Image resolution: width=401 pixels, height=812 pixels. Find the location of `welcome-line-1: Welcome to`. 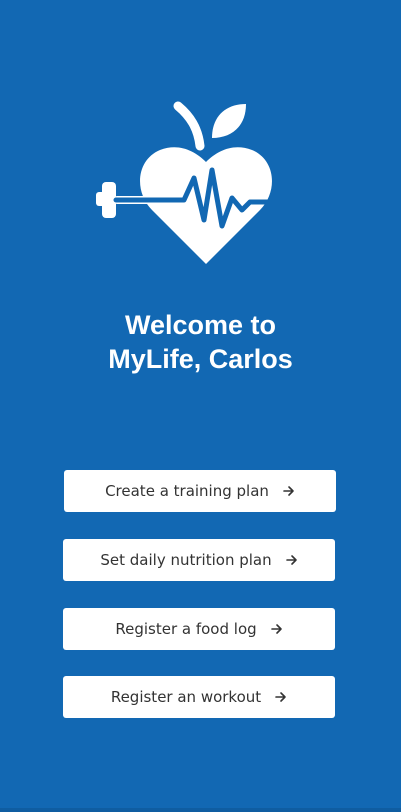

welcome-line-1: Welcome to is located at coordinates (200, 325).